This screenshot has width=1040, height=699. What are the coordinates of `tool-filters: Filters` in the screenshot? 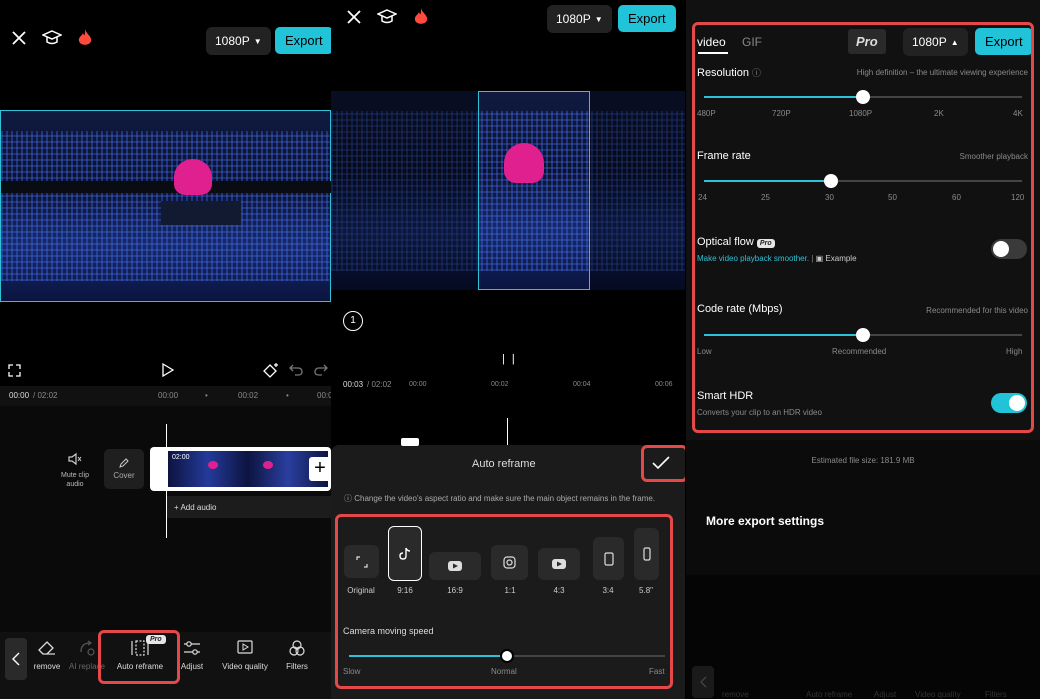 It's located at (297, 655).